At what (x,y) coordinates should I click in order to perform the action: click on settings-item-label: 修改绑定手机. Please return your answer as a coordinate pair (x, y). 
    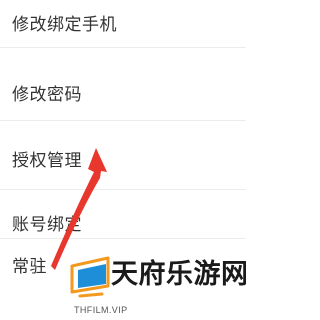
    Looking at the image, I should click on (64, 24).